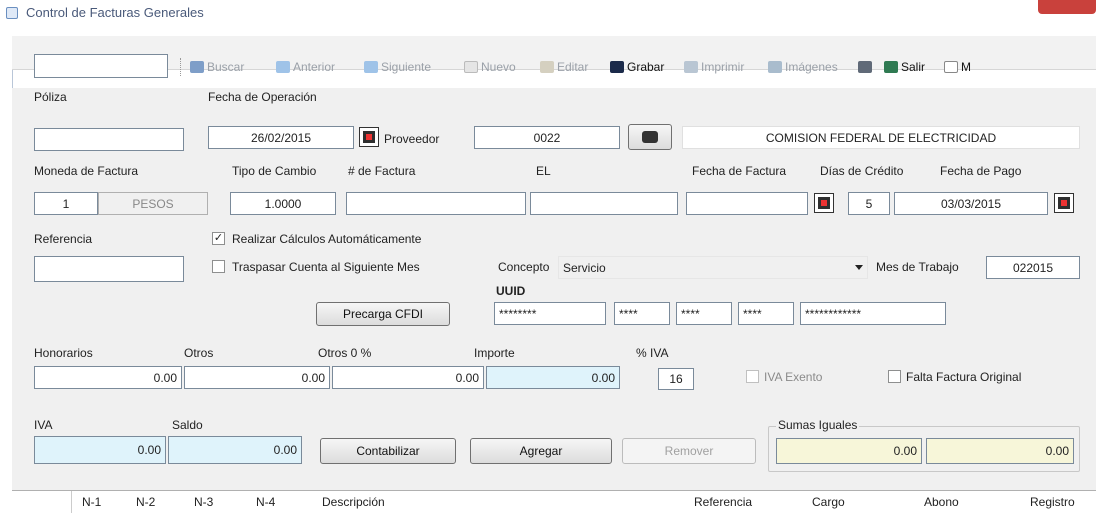  Describe the element at coordinates (43, 425) in the screenshot. I see `iva-label: IVA` at that location.